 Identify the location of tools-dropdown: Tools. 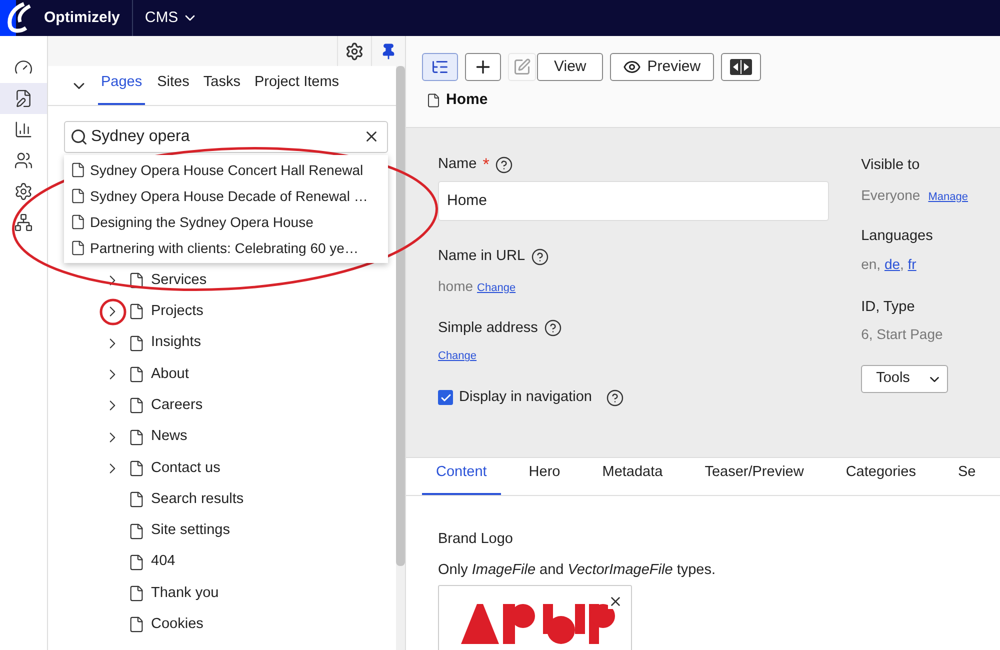
(904, 379).